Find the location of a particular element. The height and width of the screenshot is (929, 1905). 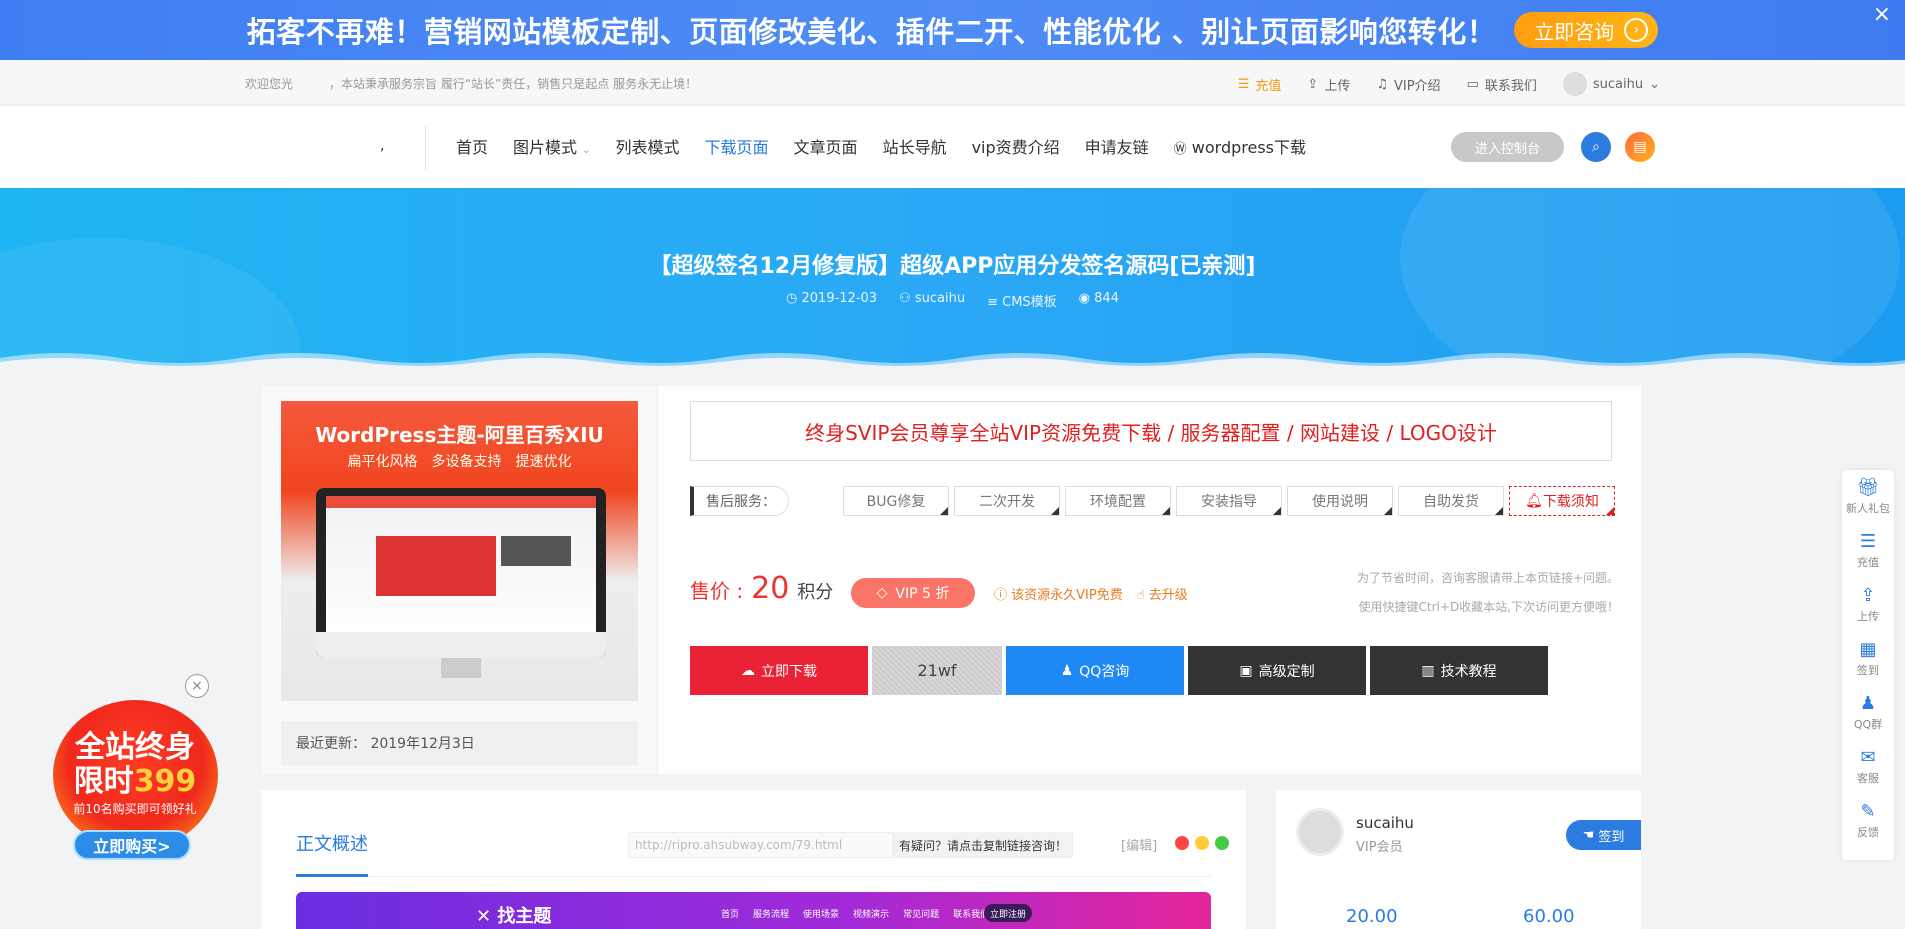

upload-label: 上传 is located at coordinates (1337, 86).